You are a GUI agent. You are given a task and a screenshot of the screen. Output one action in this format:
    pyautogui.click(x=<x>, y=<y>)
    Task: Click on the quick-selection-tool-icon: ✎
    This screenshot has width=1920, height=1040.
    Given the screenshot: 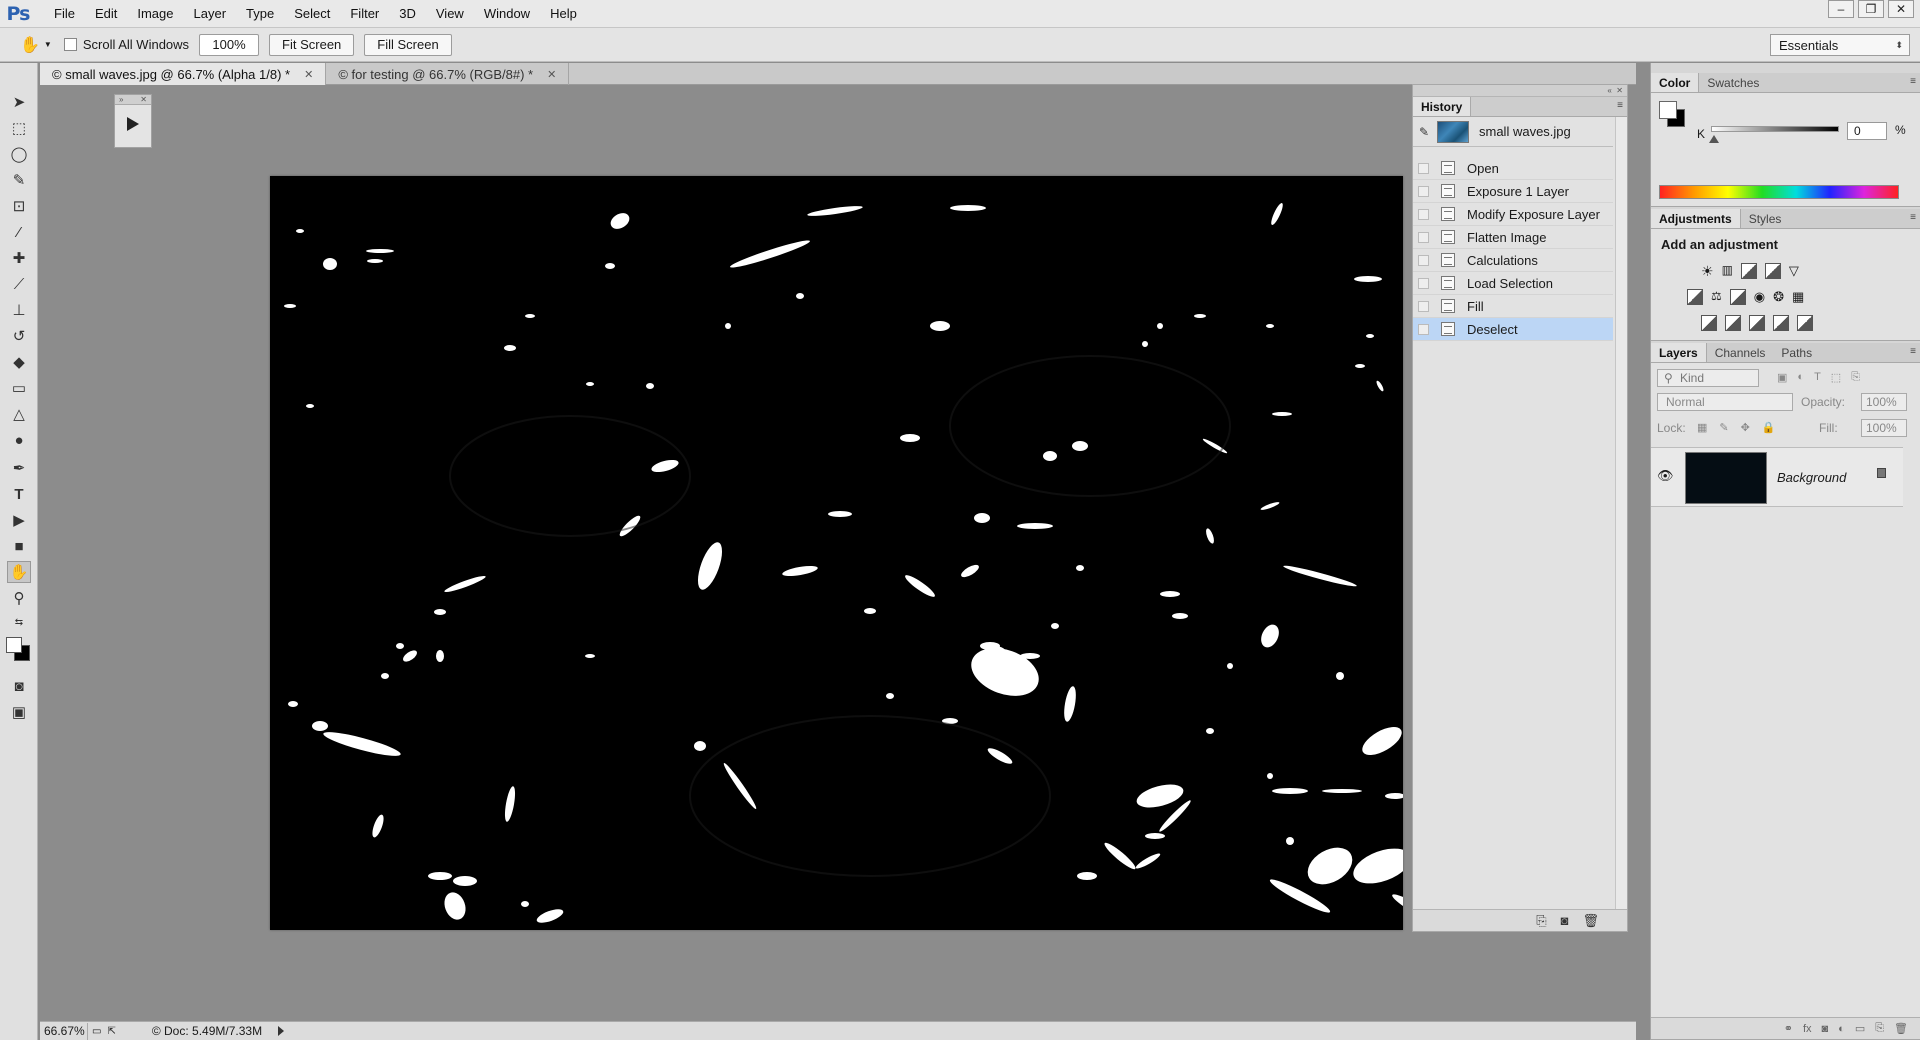 What is the action you would take?
    pyautogui.click(x=19, y=180)
    